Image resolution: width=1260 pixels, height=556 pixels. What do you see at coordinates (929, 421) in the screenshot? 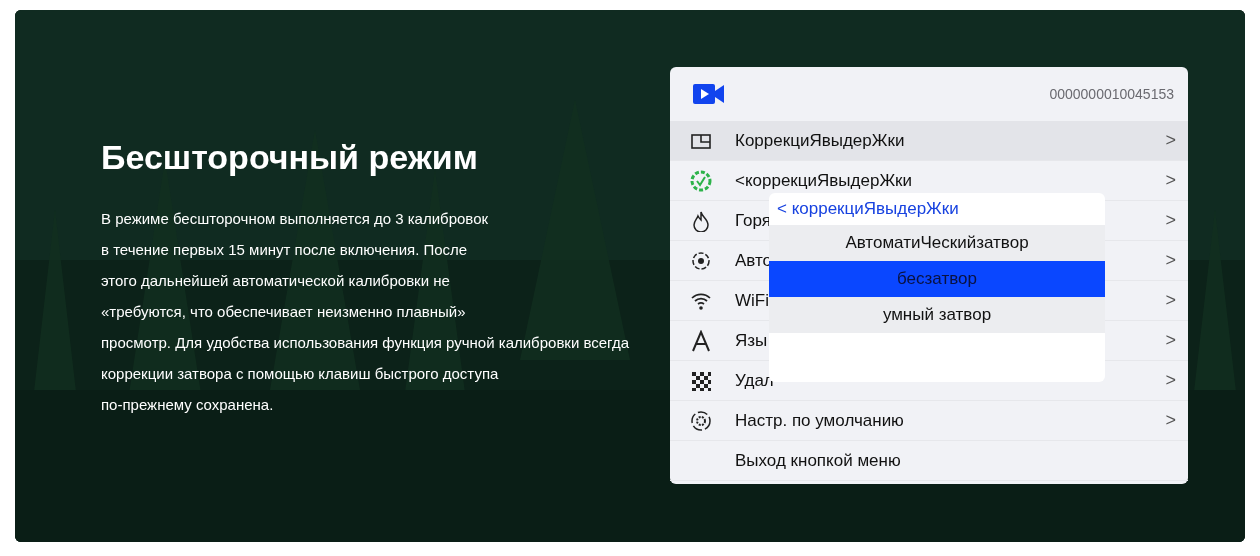
I see `menu-item: Настр. по умолчанию >` at bounding box center [929, 421].